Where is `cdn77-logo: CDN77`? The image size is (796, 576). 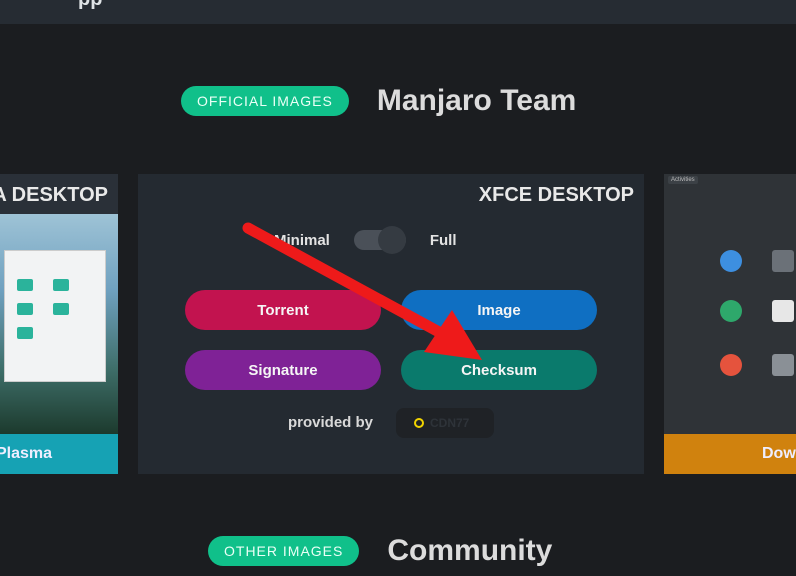
cdn77-logo: CDN77 is located at coordinates (445, 423).